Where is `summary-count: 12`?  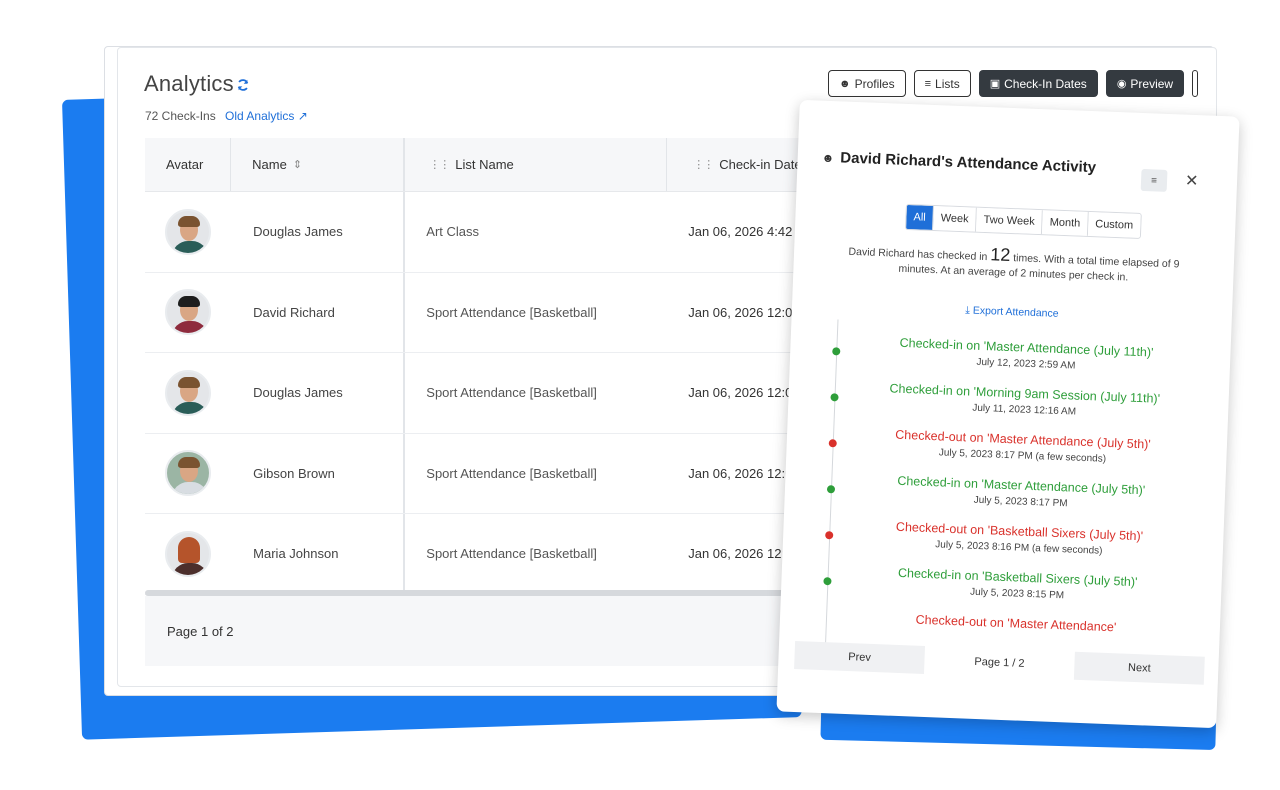 summary-count: 12 is located at coordinates (1000, 254).